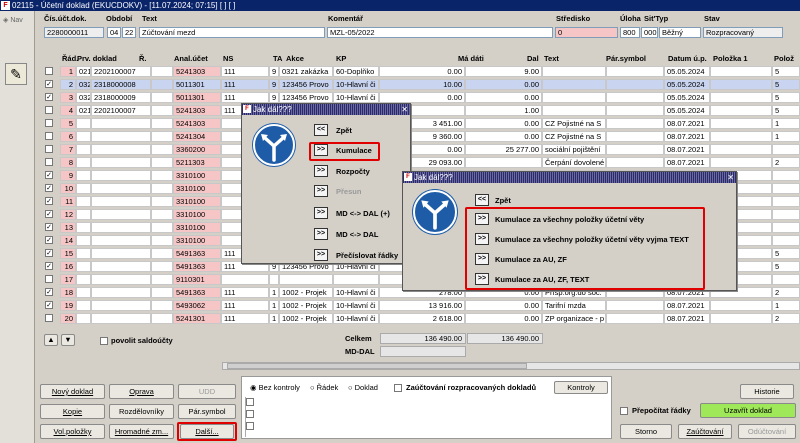 The image size is (800, 443). What do you see at coordinates (68, 214) in the screenshot?
I see `cell-r: 12` at bounding box center [68, 214].